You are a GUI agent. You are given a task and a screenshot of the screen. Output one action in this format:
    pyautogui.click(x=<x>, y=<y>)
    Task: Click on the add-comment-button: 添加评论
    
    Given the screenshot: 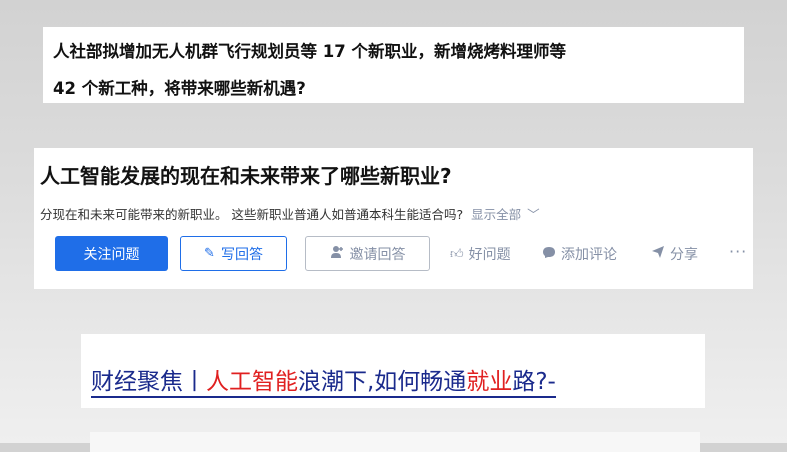 What is the action you would take?
    pyautogui.click(x=579, y=254)
    